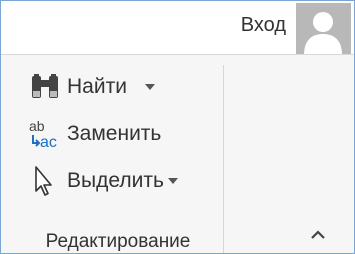 The image size is (355, 254). I want to click on user-avatar-icon, so click(323, 29).